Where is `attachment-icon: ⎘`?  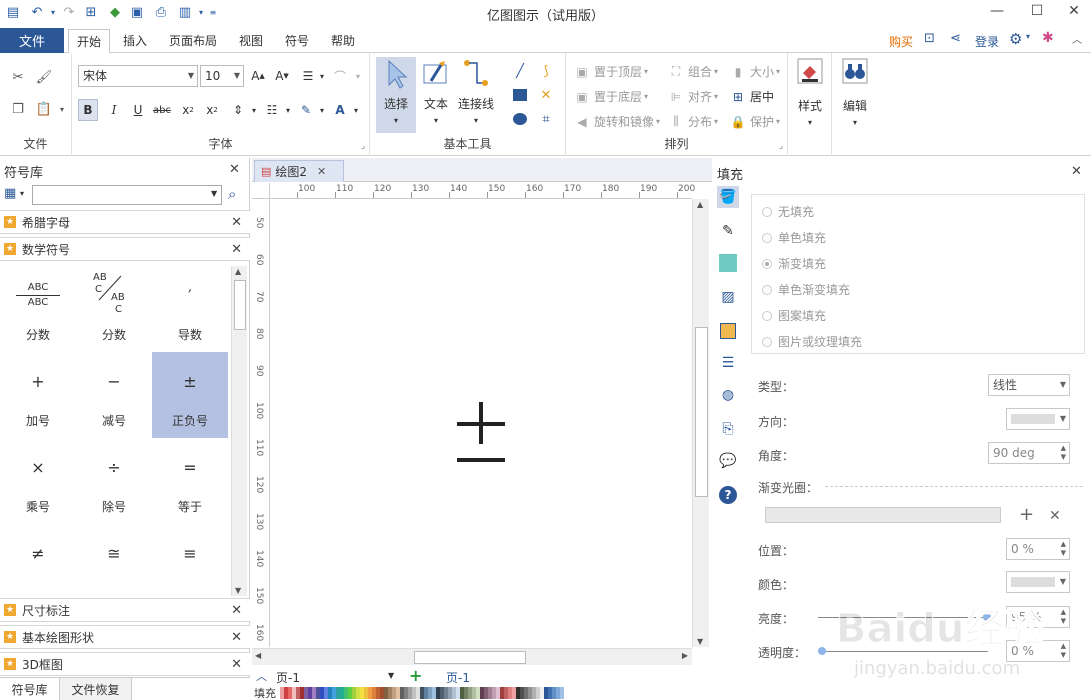
attachment-icon: ⎘ is located at coordinates (728, 429).